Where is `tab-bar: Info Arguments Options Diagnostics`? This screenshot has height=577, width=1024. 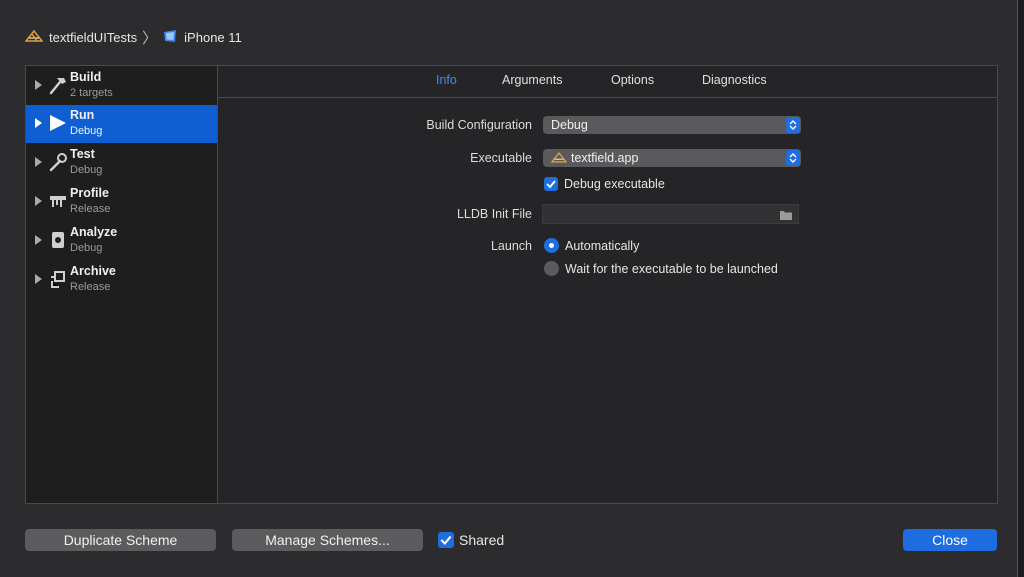 tab-bar: Info Arguments Options Diagnostics is located at coordinates (607, 82).